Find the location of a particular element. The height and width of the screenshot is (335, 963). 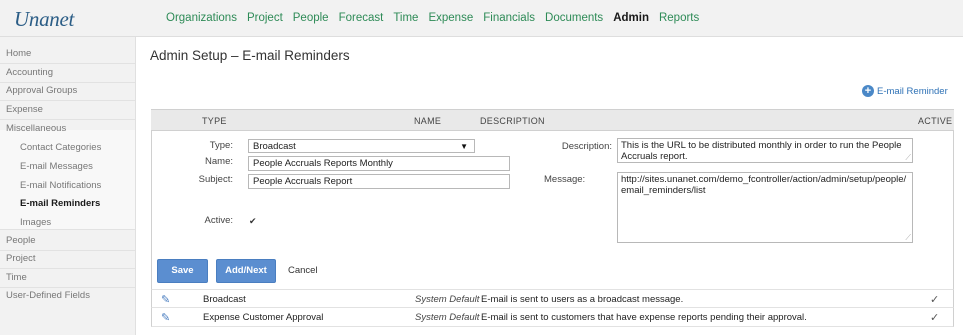

sidebar-subitem-contact-categories: Contact Categories is located at coordinates (60, 147).